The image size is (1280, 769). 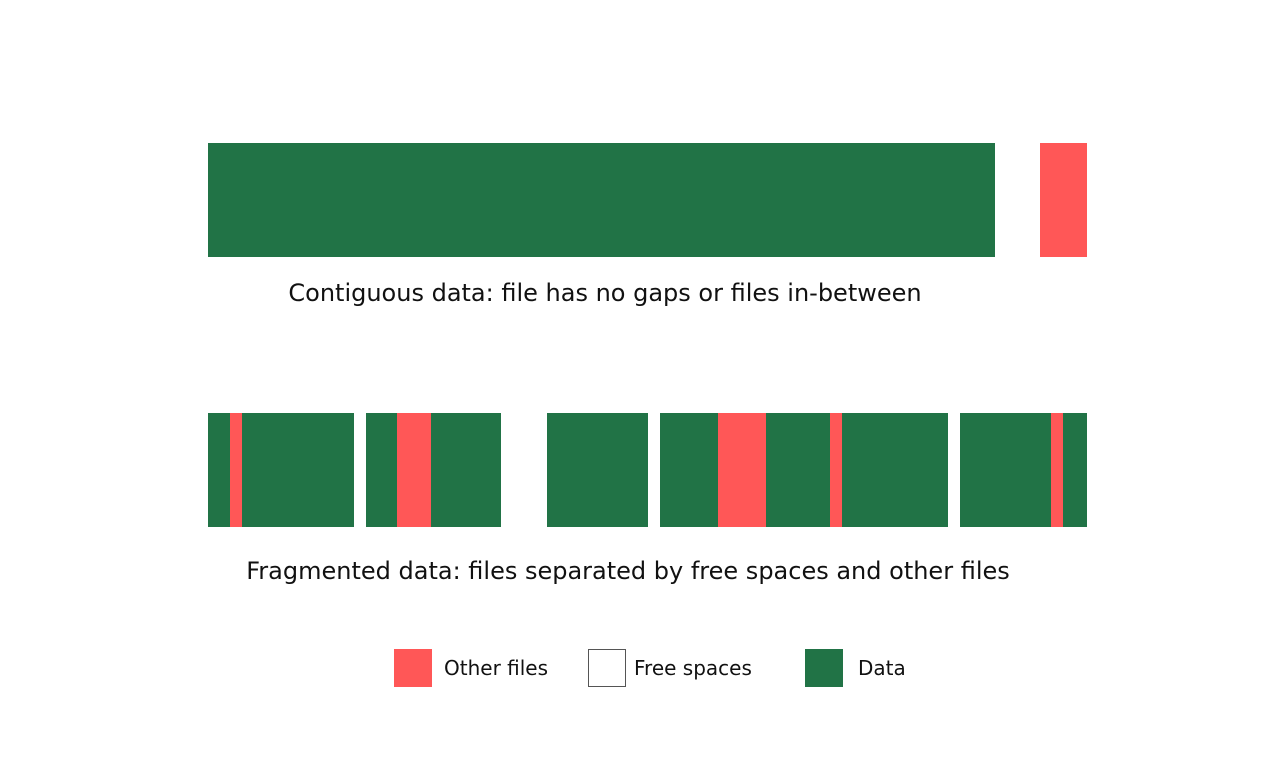 I want to click on legend-swatch-other-files, so click(x=413, y=668).